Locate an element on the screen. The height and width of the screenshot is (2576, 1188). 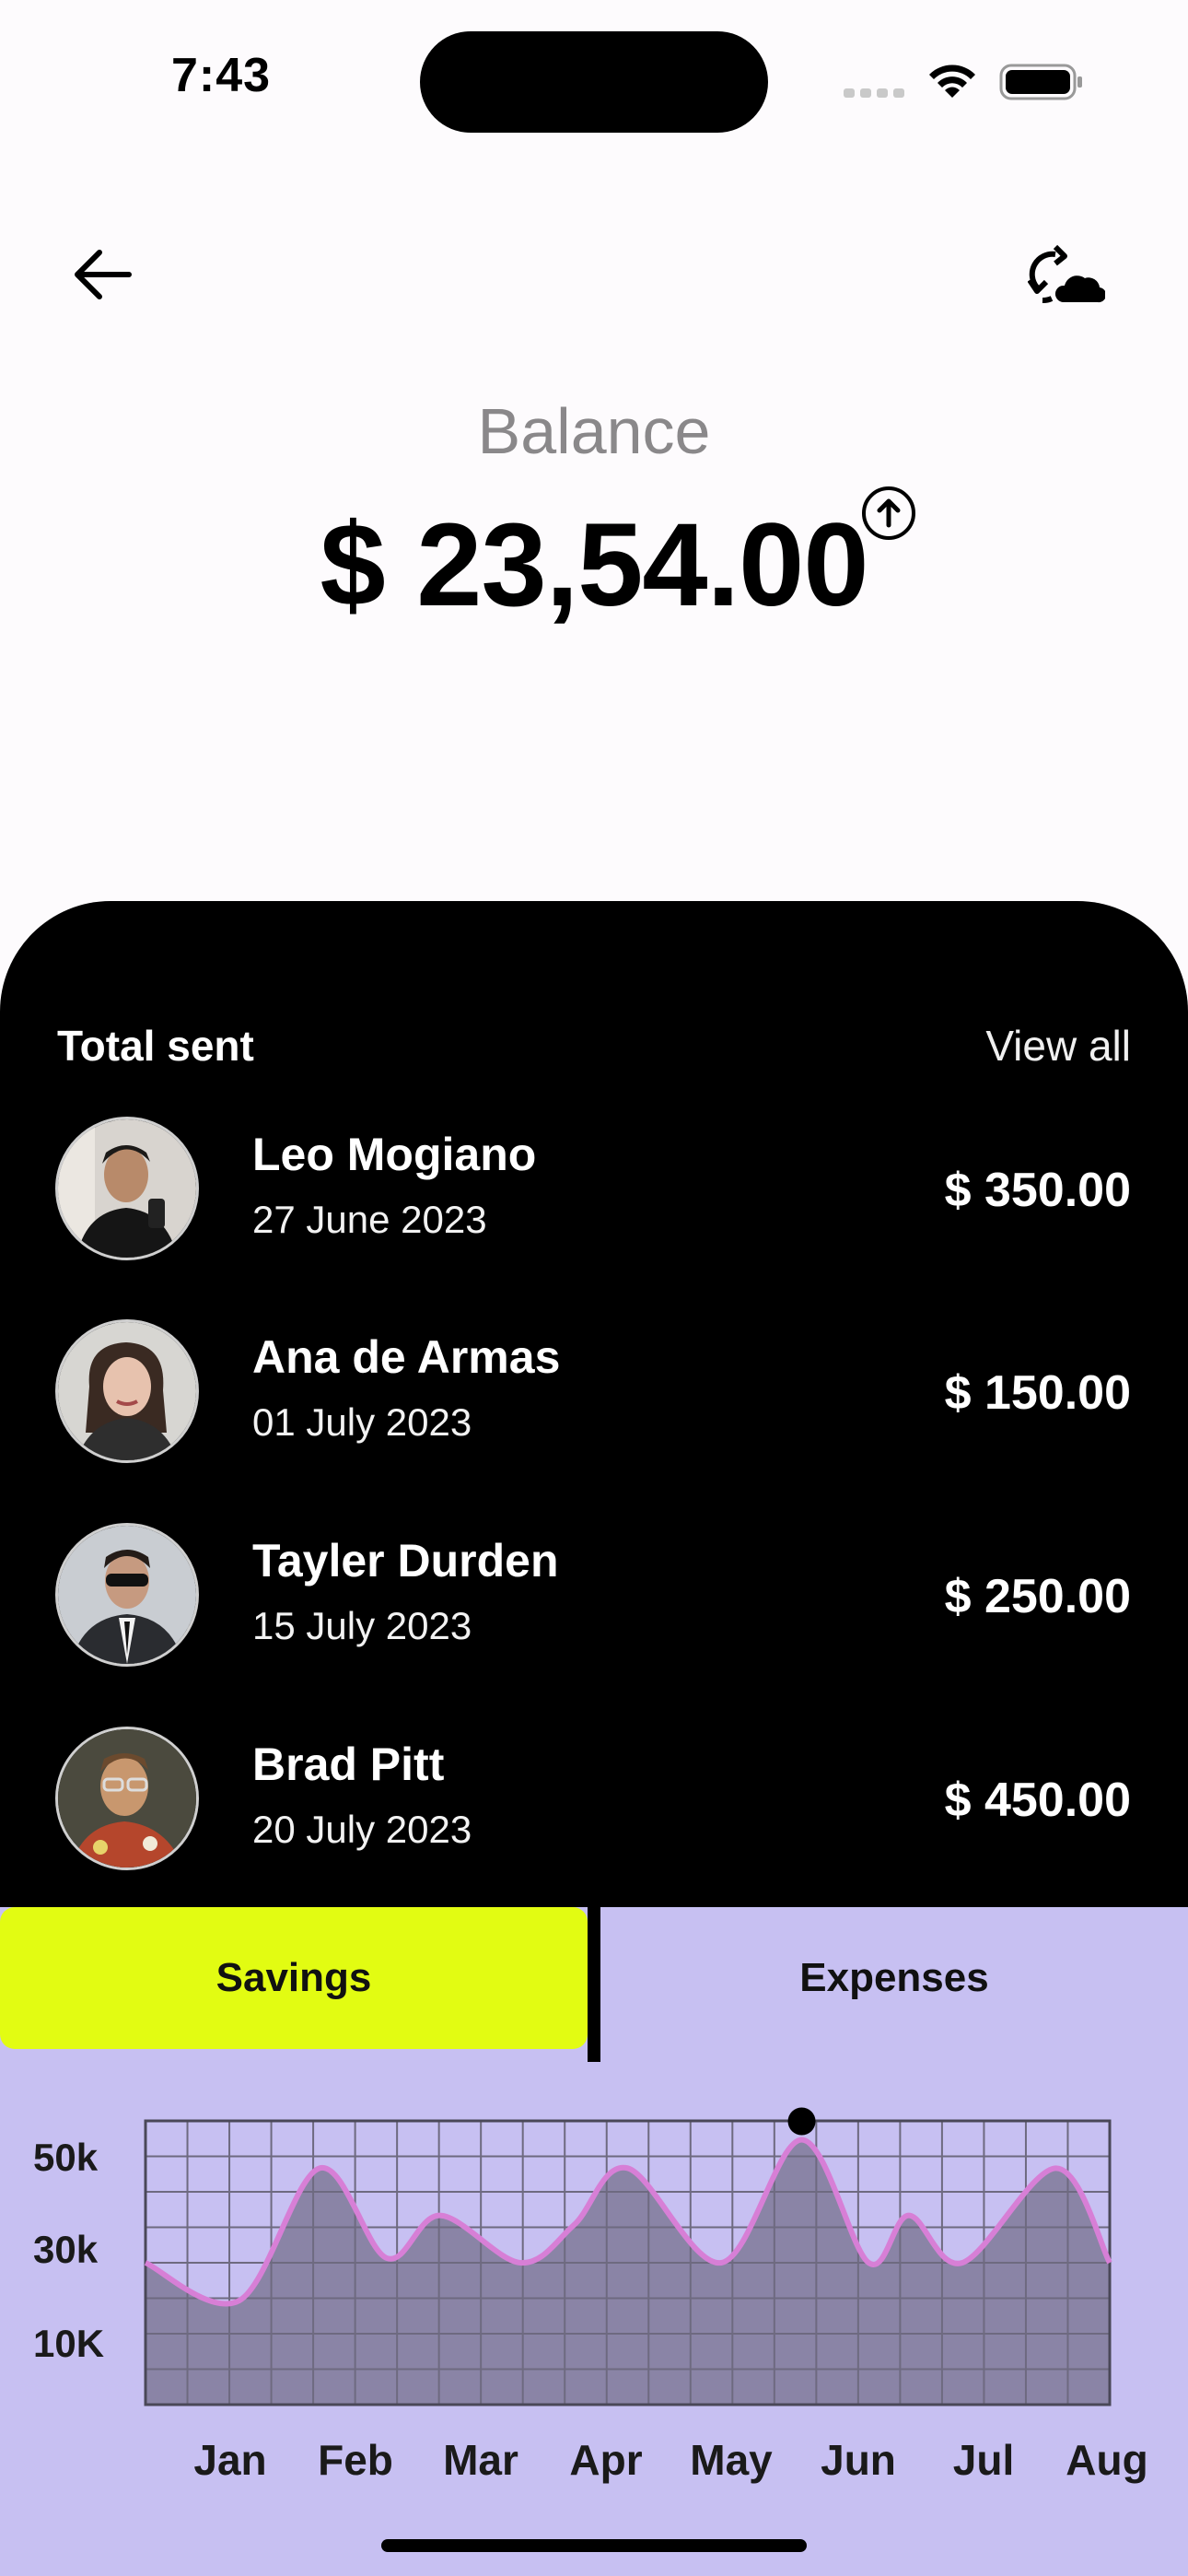
balance-amount: $ 23,54.00 is located at coordinates (594, 565).